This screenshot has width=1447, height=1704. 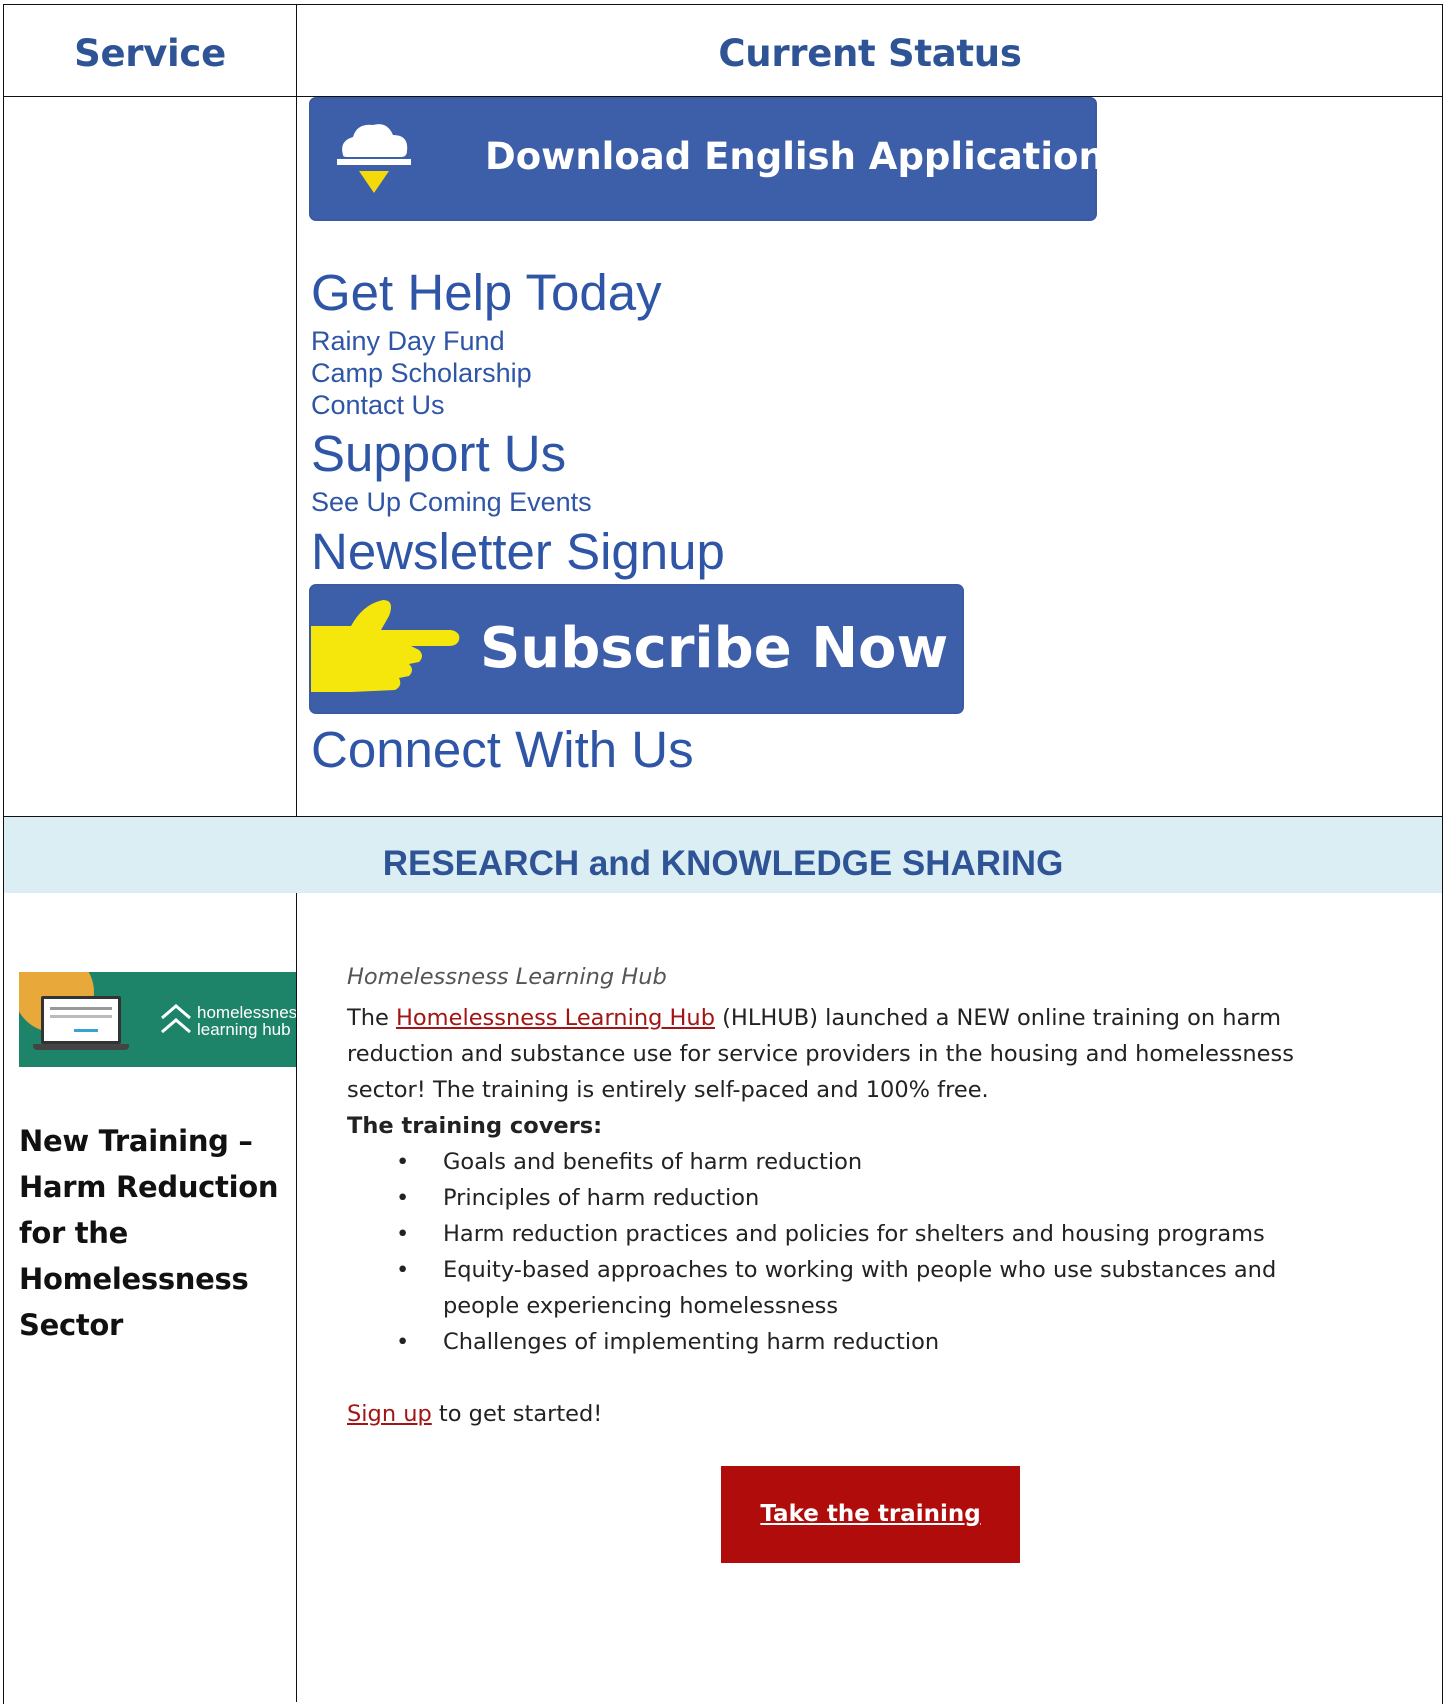 I want to click on sign-up-link: Sign up, so click(x=389, y=1414).